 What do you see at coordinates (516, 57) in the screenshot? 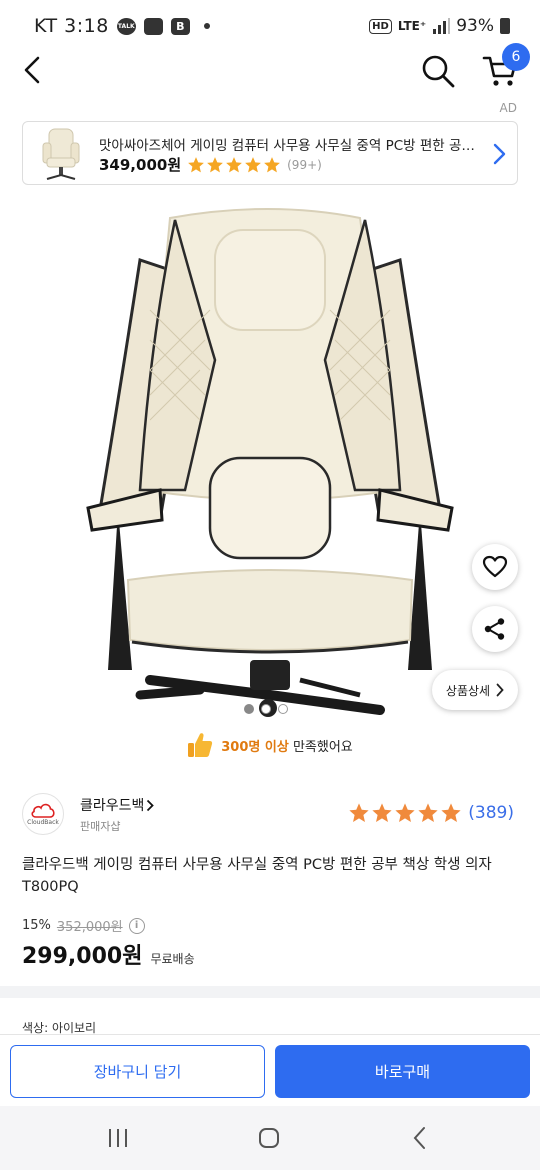
I see `cart-count-badge: 6` at bounding box center [516, 57].